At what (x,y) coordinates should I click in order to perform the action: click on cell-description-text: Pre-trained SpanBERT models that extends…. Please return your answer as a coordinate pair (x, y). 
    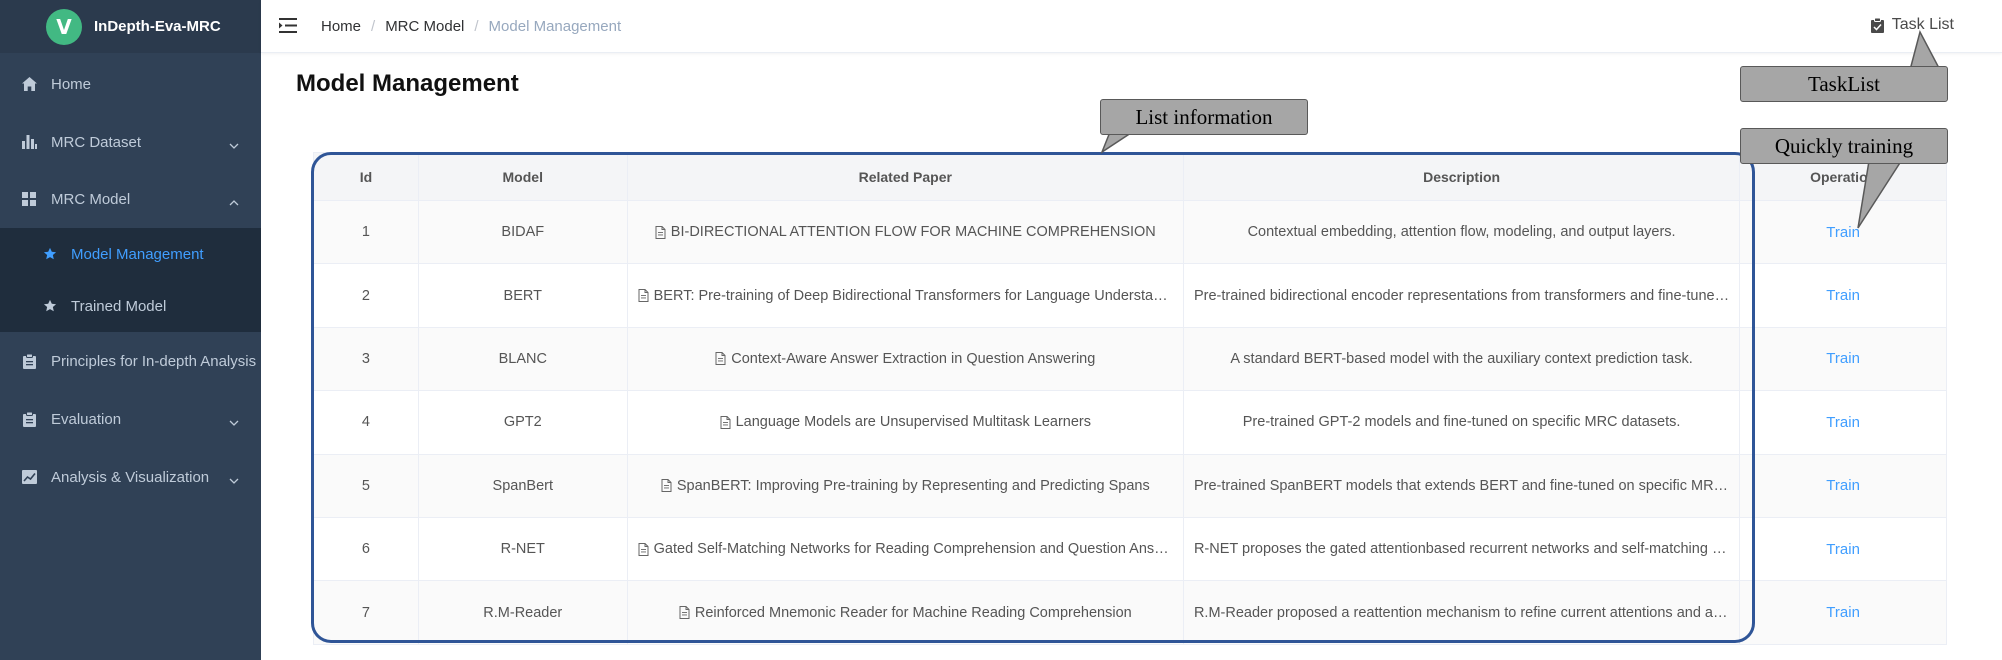
    Looking at the image, I should click on (1461, 485).